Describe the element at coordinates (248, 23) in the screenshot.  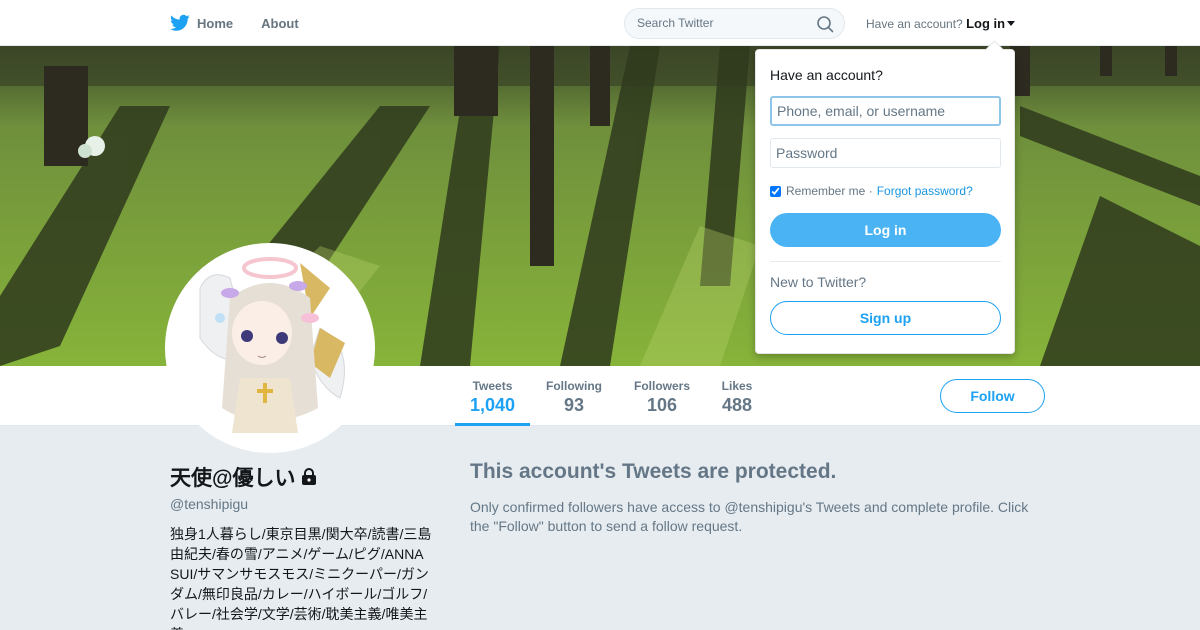
I see `nav-left: Home About` at that location.